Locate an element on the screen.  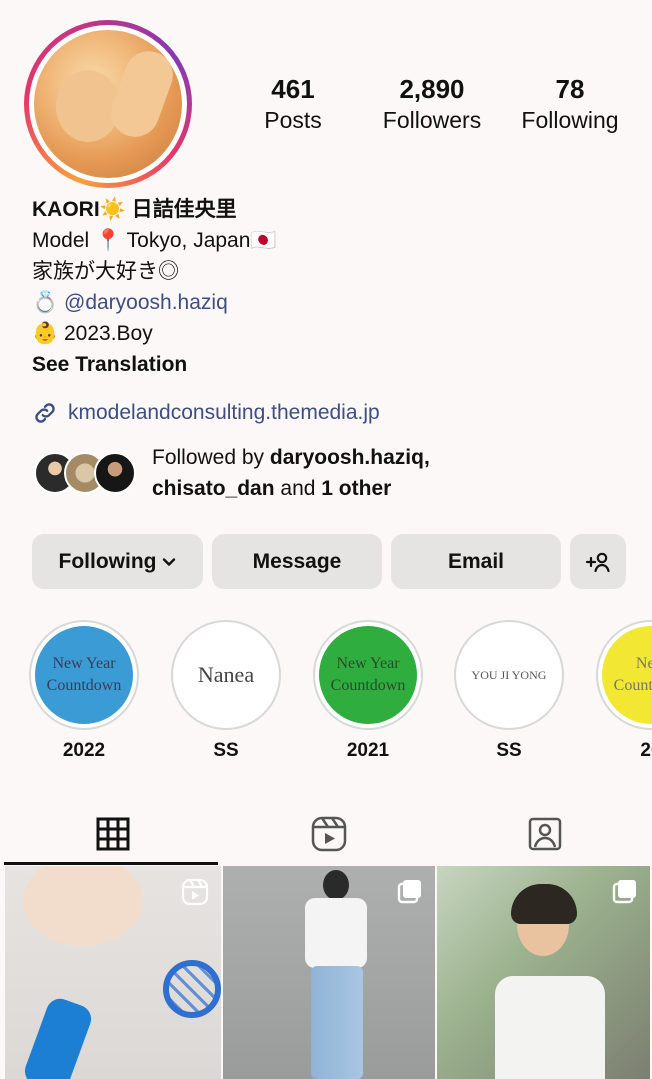
posts-stat: 461 Posts is located at coordinates (293, 104).